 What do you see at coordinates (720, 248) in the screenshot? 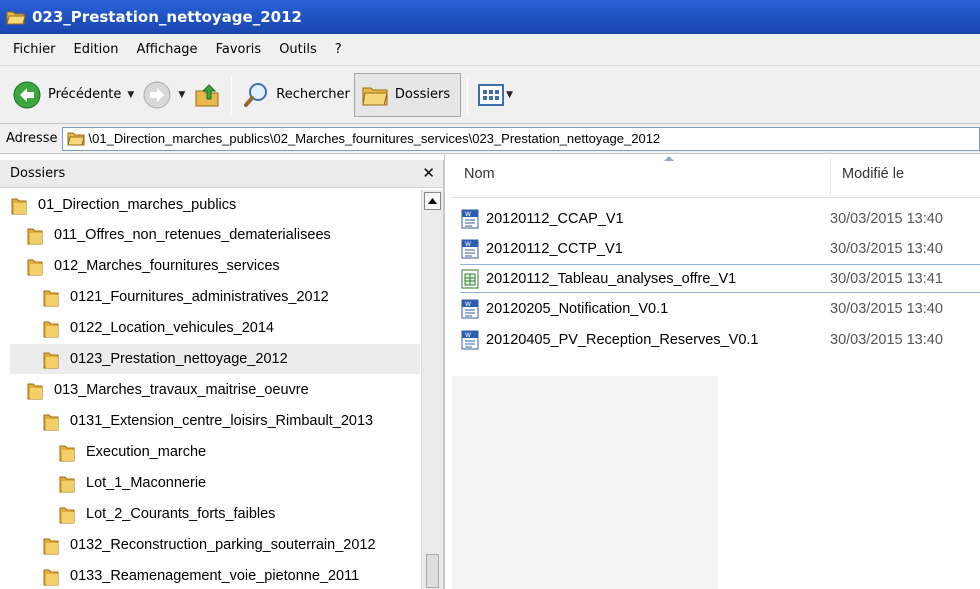
I see `file-row: W 20120112_CCTP_V1 30/03/2015 13:40` at bounding box center [720, 248].